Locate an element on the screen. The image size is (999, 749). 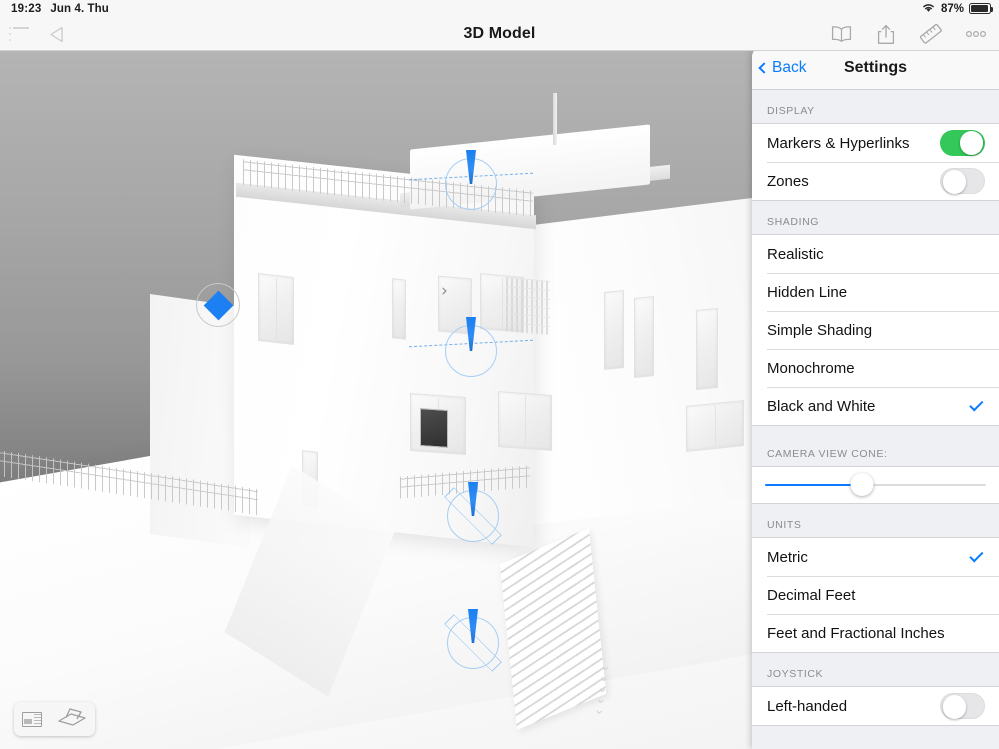
row-zones: Zones is located at coordinates (875, 181).